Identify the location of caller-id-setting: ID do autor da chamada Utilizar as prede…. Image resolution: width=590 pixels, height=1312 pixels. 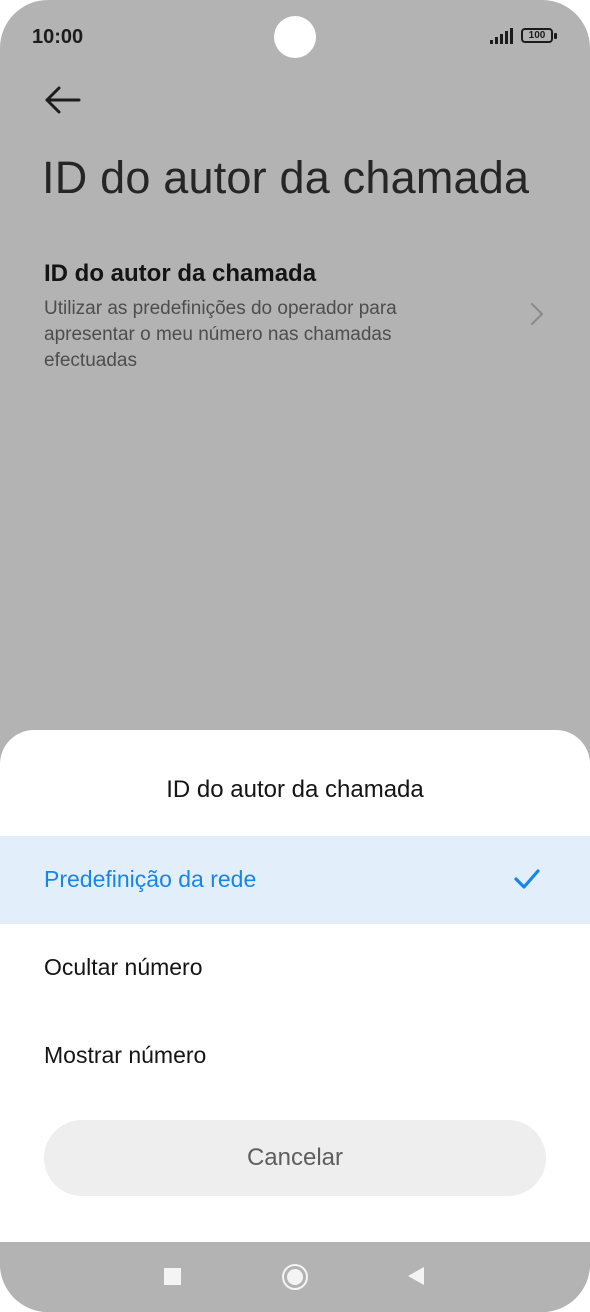
(295, 315).